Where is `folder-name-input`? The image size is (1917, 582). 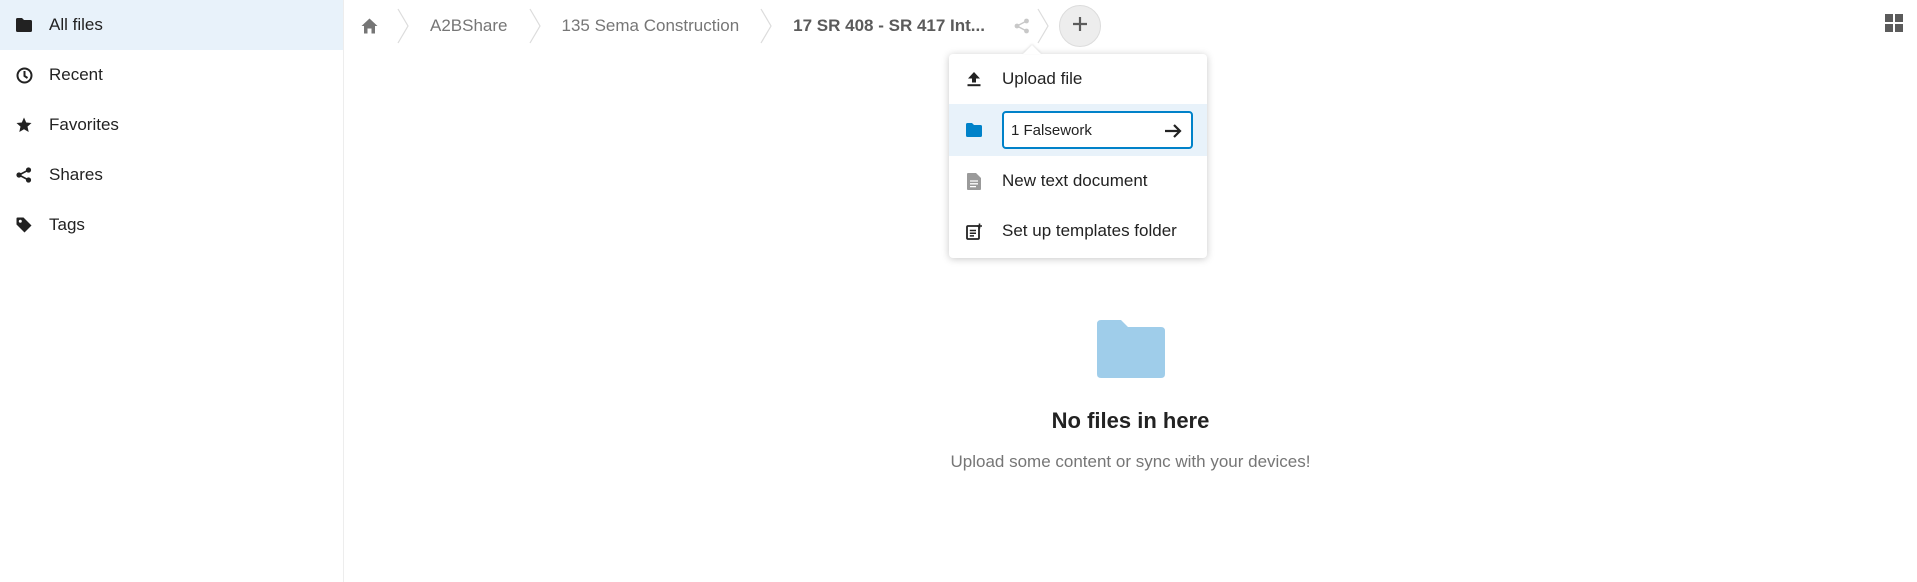
folder-name-input is located at coordinates (1076, 130).